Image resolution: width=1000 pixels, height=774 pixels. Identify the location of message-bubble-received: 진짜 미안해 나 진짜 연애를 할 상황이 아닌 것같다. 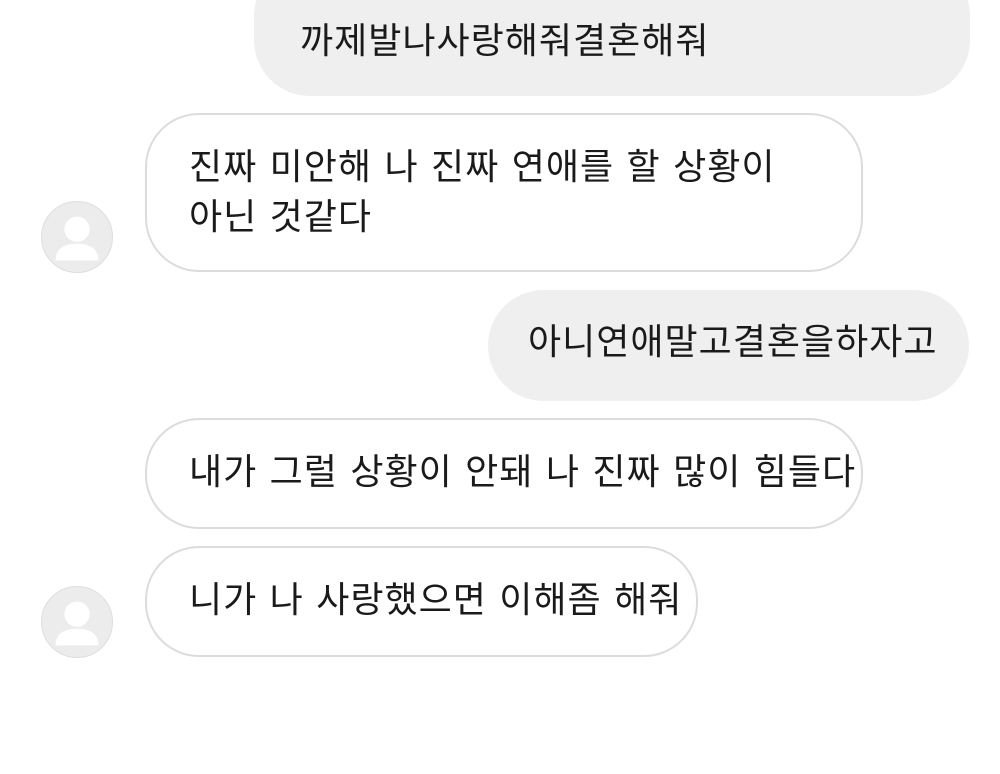
(504, 192).